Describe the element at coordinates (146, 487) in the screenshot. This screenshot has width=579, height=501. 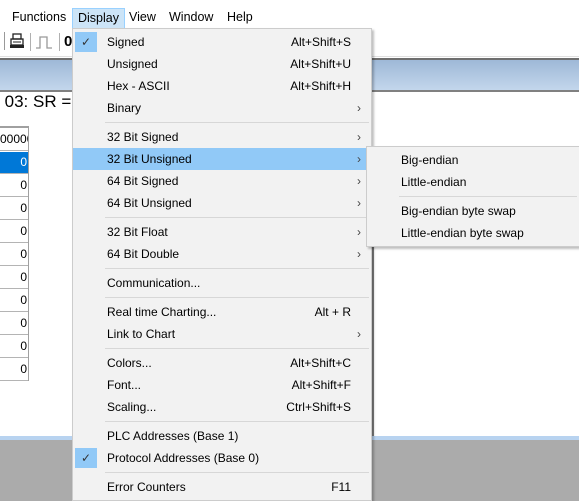
I see `menu-item-label: Error Counters` at that location.